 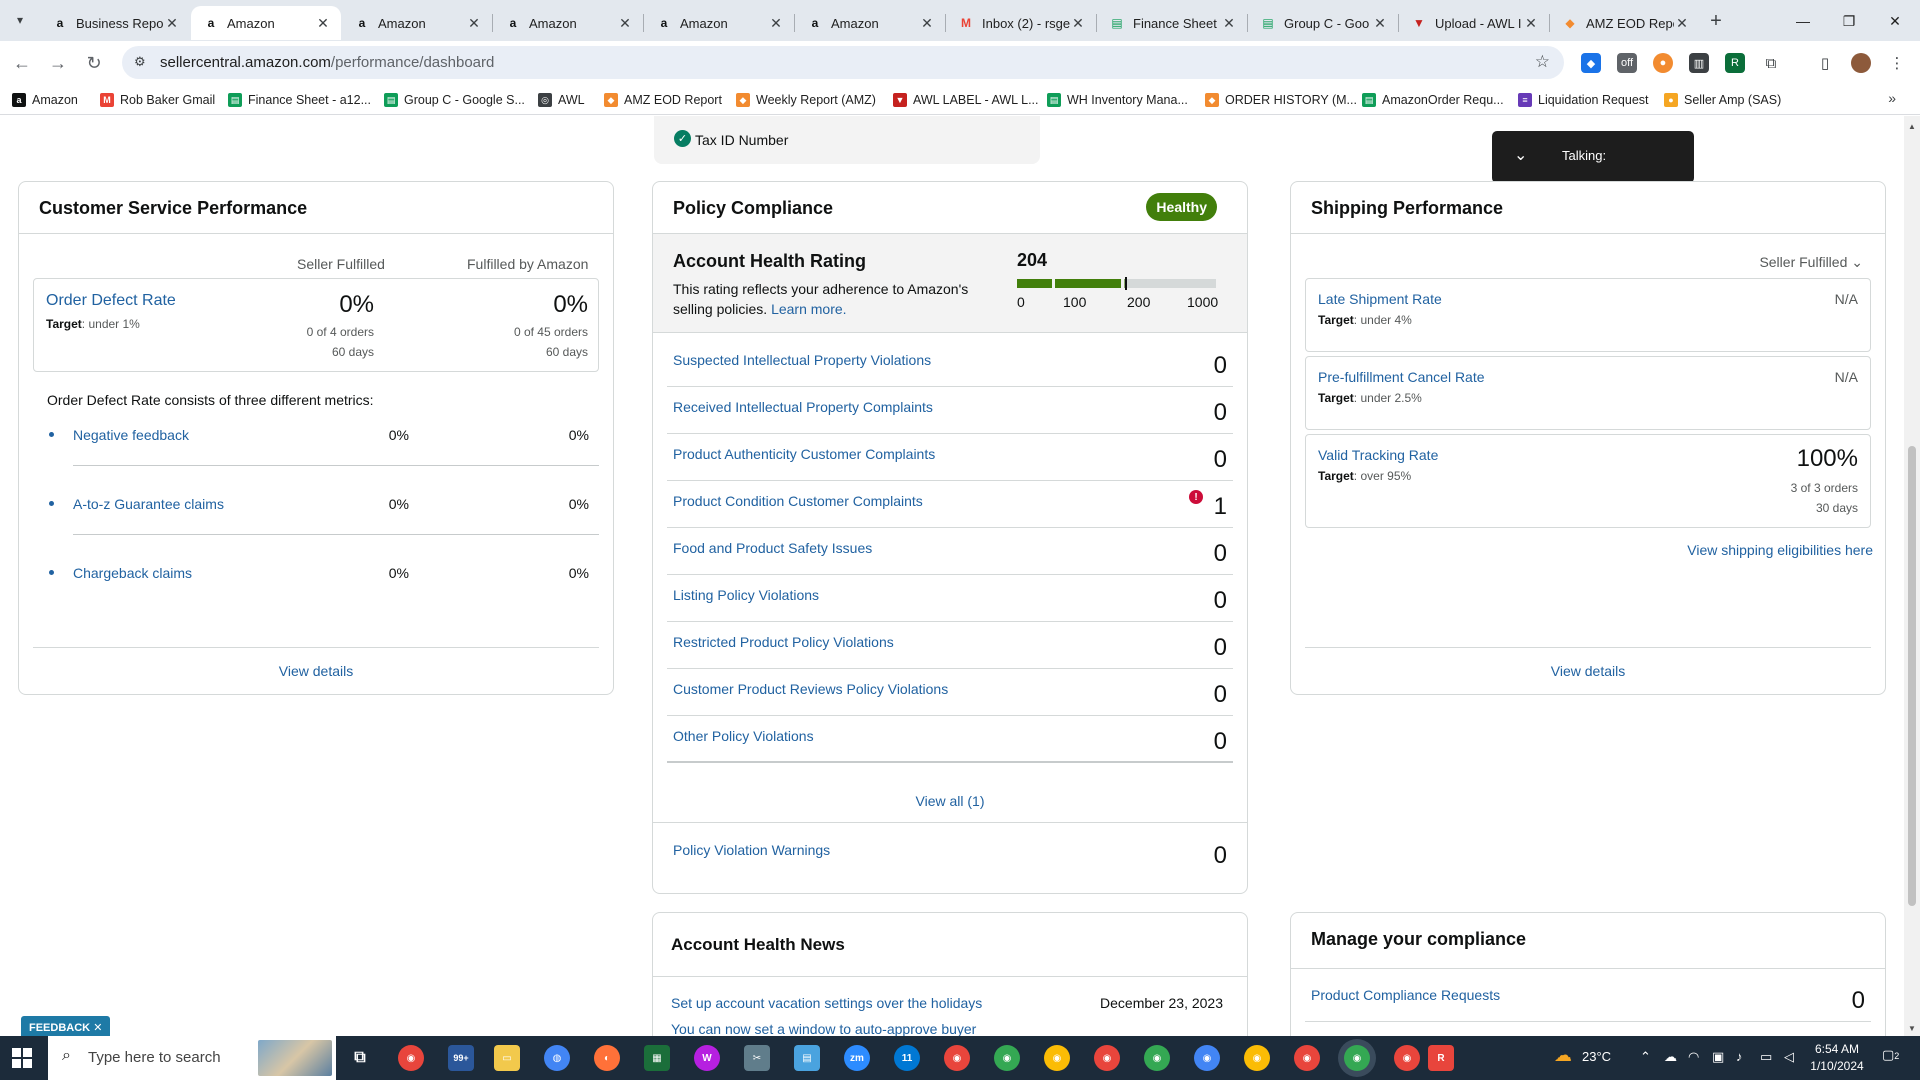 What do you see at coordinates (461, 1058) in the screenshot?
I see `mail-icon: 99+` at bounding box center [461, 1058].